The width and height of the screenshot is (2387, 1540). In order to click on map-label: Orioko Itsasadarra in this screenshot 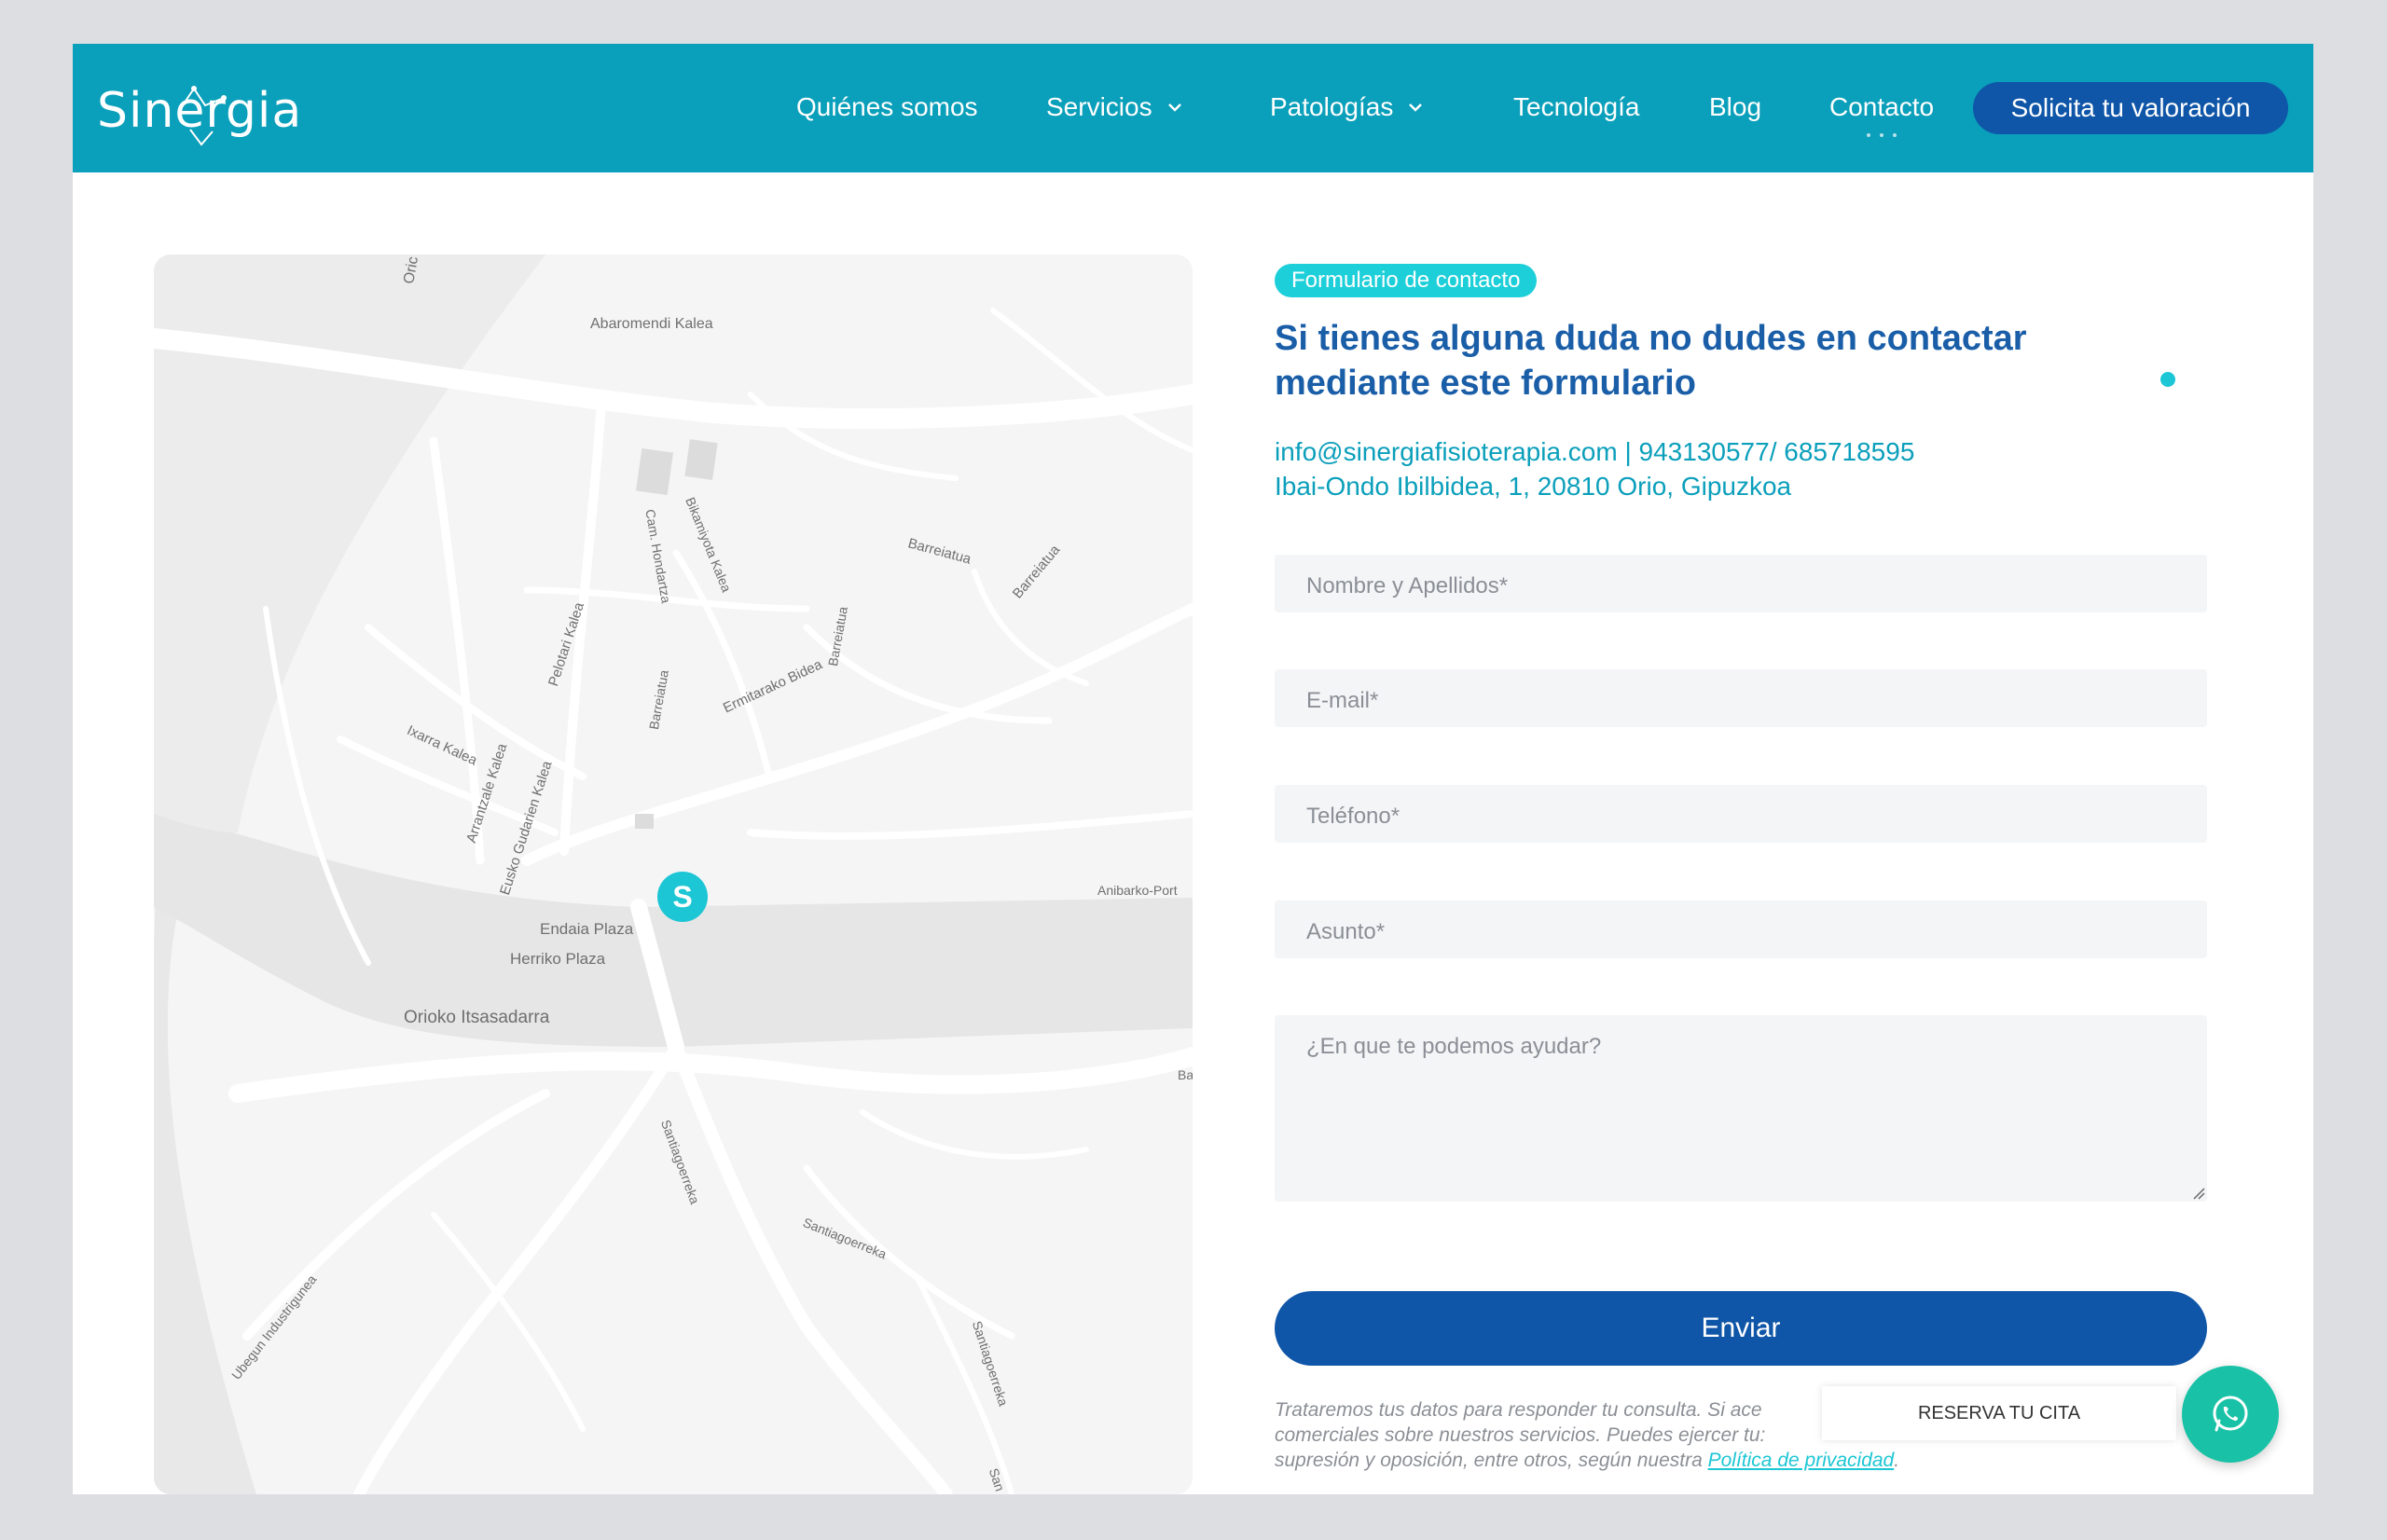, I will do `click(477, 1017)`.